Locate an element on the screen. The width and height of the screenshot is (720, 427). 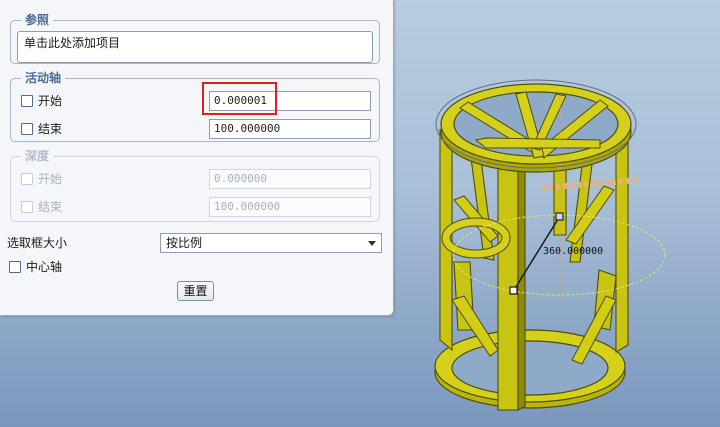
depth-end-input: 100.000000 is located at coordinates (290, 207).